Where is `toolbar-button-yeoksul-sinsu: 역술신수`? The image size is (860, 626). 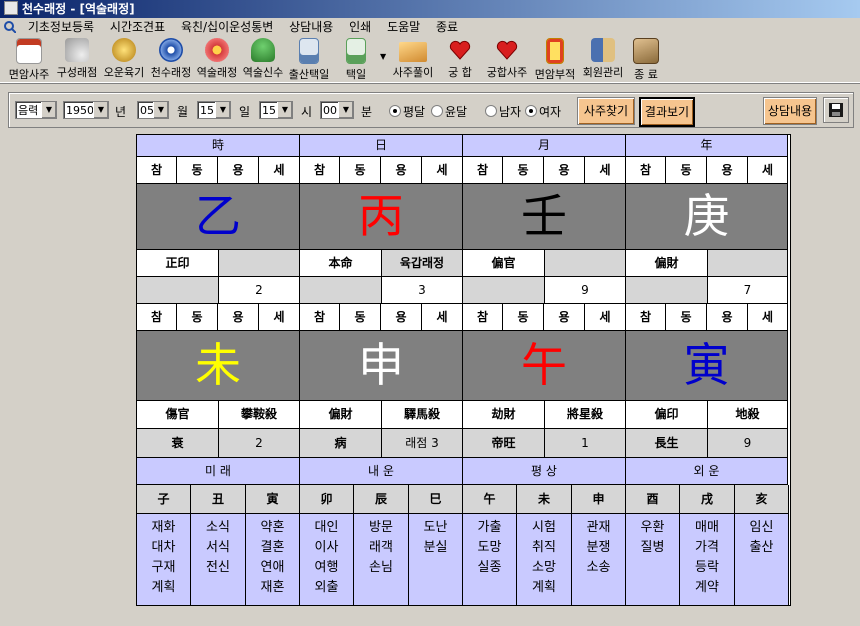
toolbar-button-yeoksul-sinsu: 역술신수 is located at coordinates (263, 59).